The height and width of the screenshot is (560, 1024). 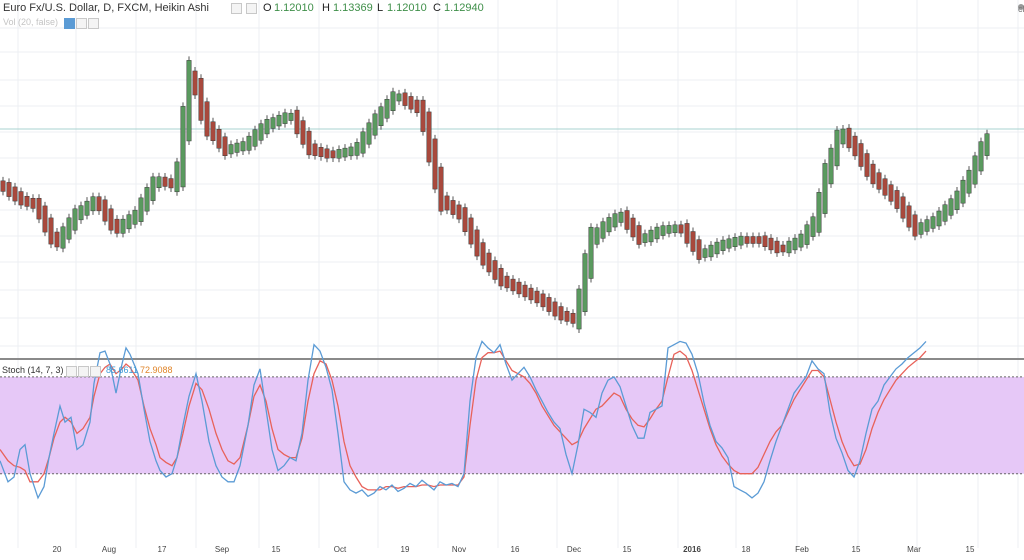 I want to click on x-tick-label: 2016, so click(x=692, y=549).